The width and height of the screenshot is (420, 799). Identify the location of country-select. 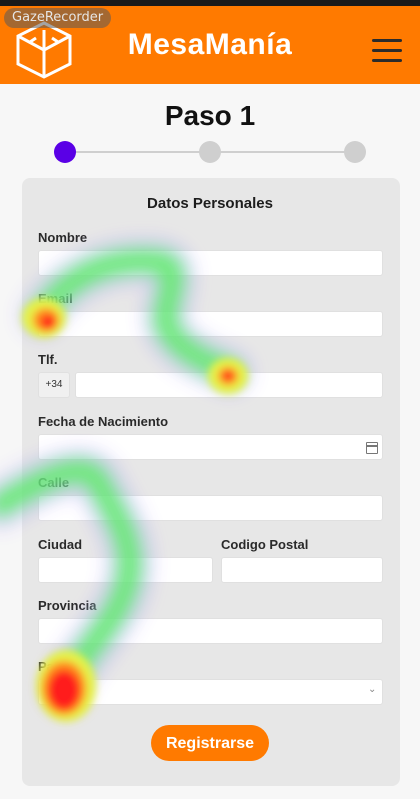
(210, 692).